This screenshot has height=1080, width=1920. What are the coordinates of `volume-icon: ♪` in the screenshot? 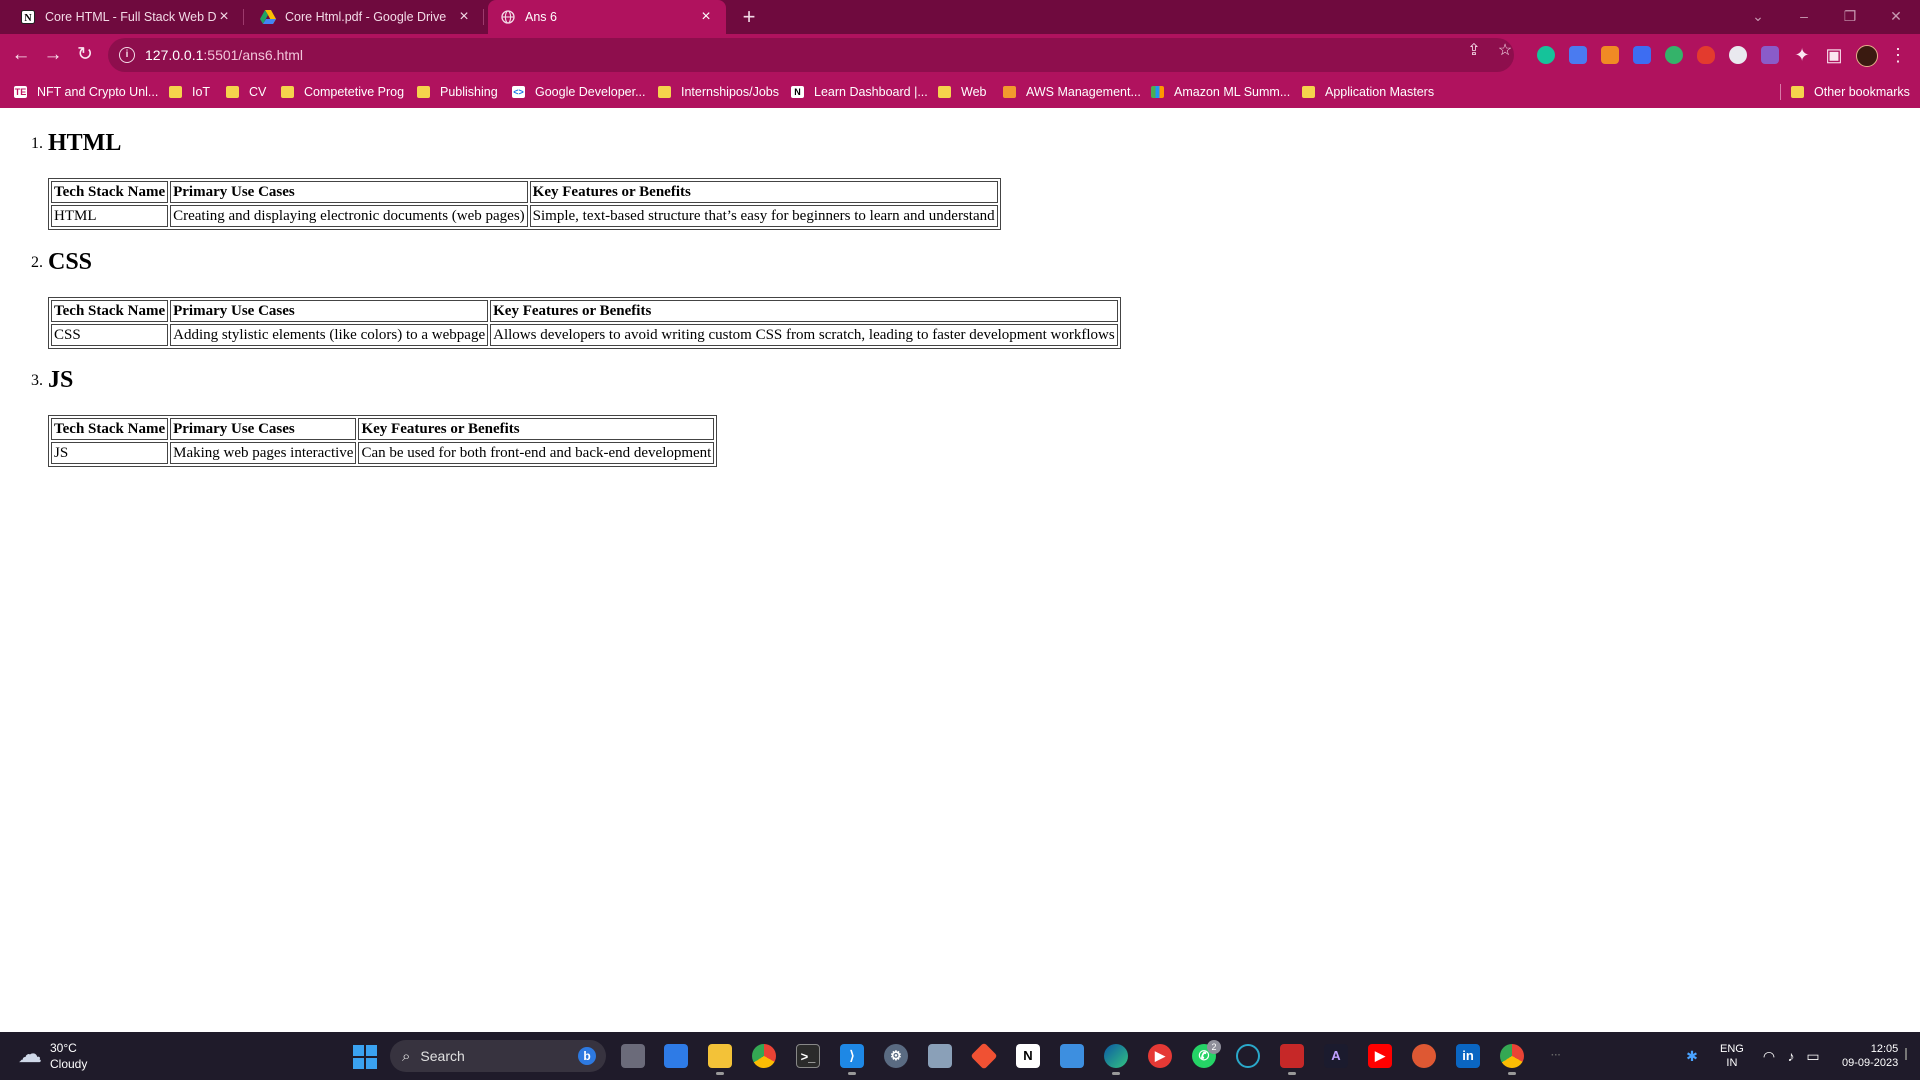 It's located at (1791, 1056).